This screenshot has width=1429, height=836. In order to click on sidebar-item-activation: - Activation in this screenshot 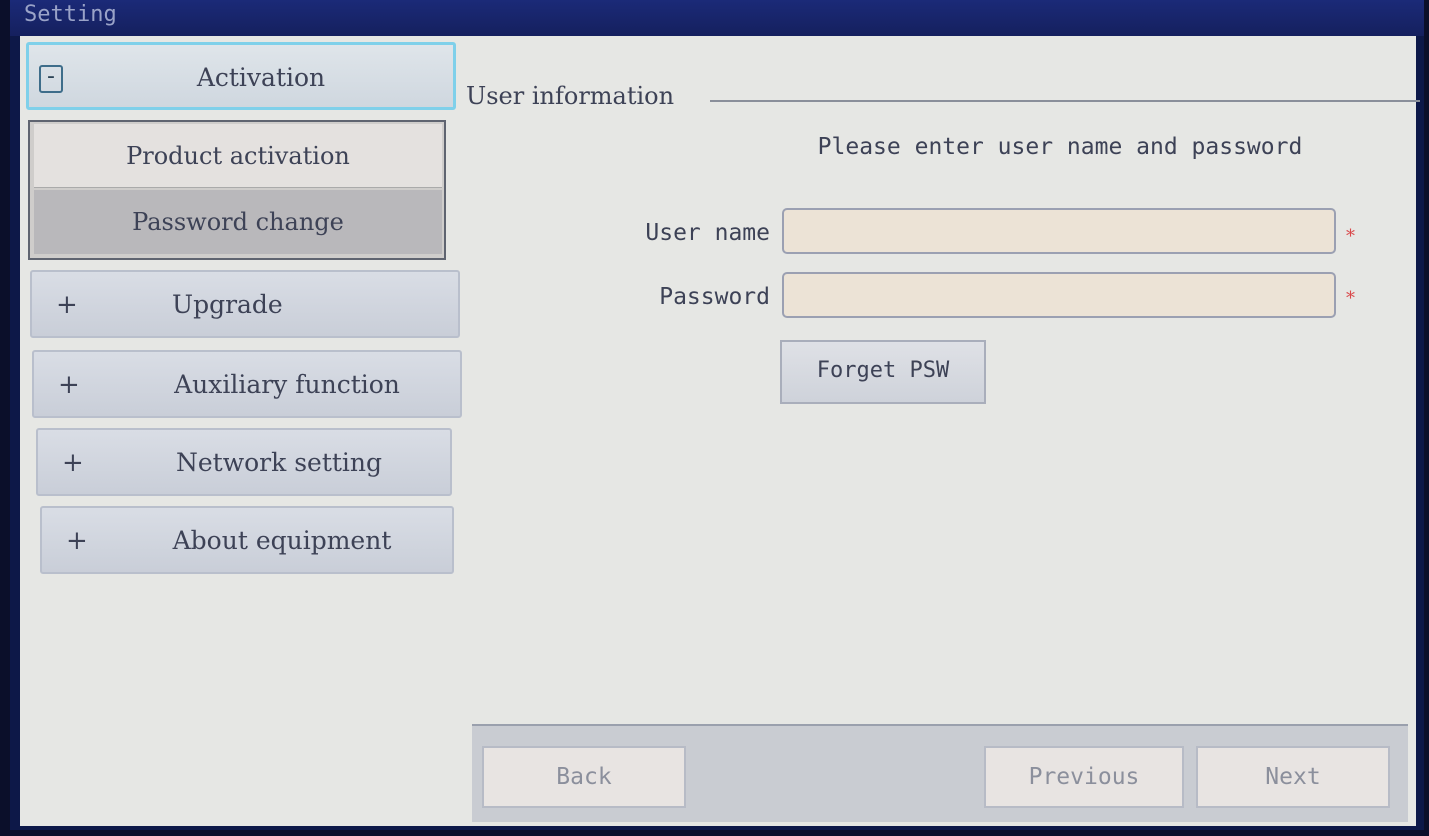, I will do `click(241, 76)`.